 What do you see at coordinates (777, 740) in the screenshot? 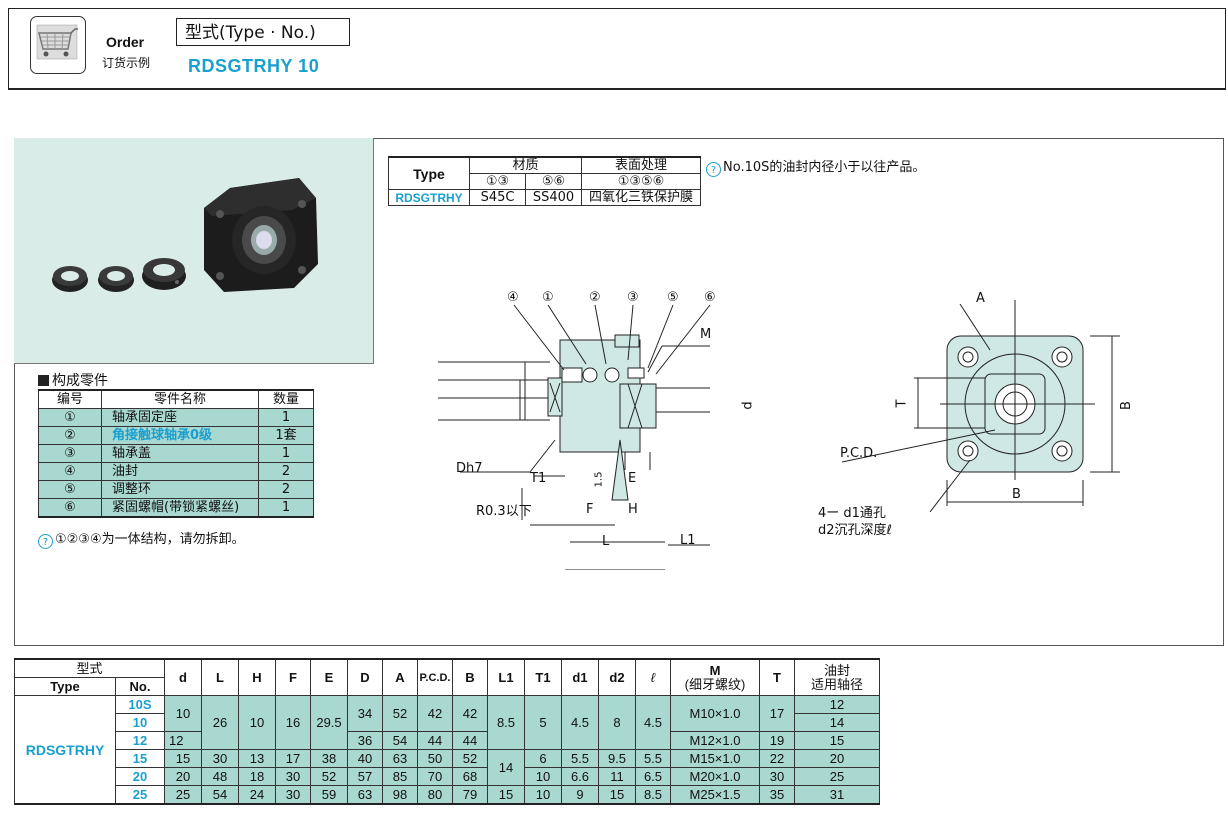
I see `dim-cell: 19` at bounding box center [777, 740].